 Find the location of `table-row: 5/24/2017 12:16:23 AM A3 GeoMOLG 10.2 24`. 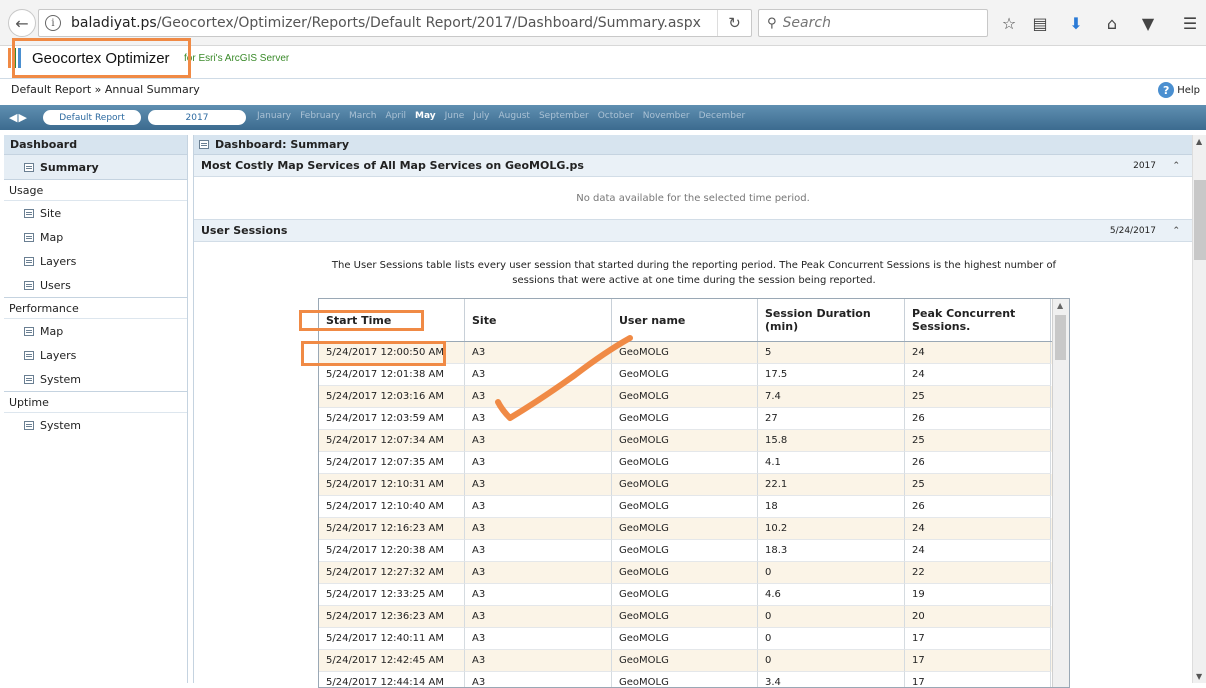

table-row: 5/24/2017 12:16:23 AM A3 GeoMOLG 10.2 24 is located at coordinates (694, 529).